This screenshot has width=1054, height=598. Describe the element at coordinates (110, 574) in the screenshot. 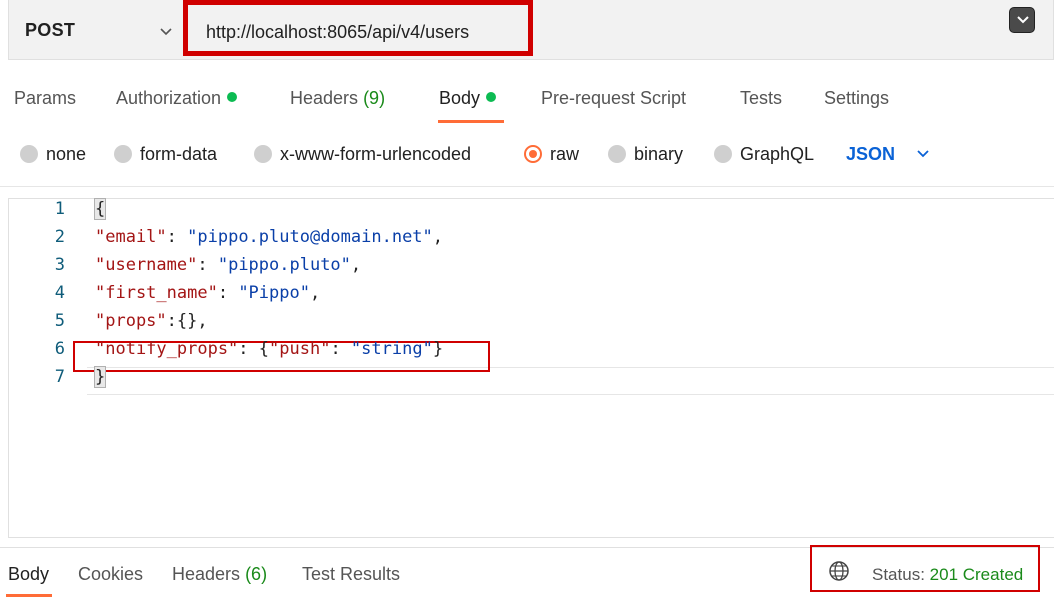

I see `response-tab-cookies: Cookies` at that location.